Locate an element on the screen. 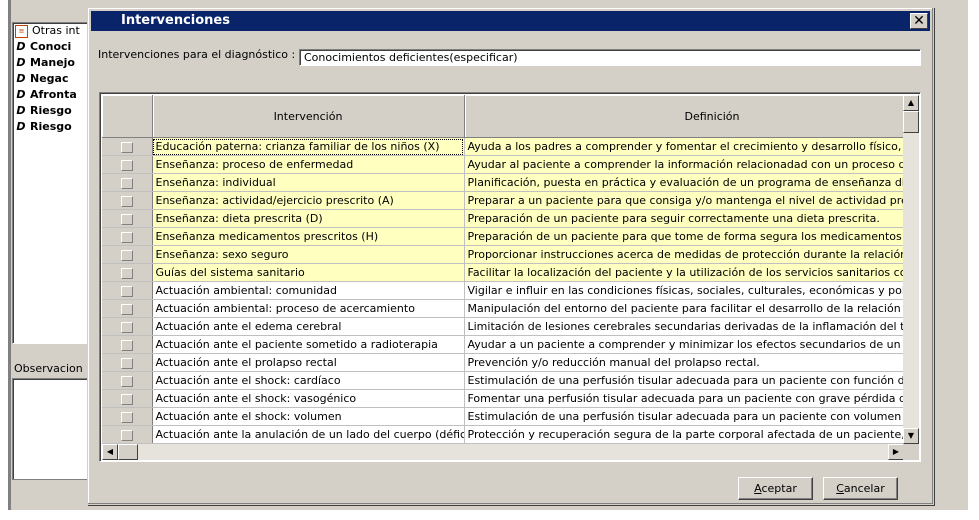 This screenshot has height=520, width=979. scroll-right-button: ▶ is located at coordinates (896, 452).